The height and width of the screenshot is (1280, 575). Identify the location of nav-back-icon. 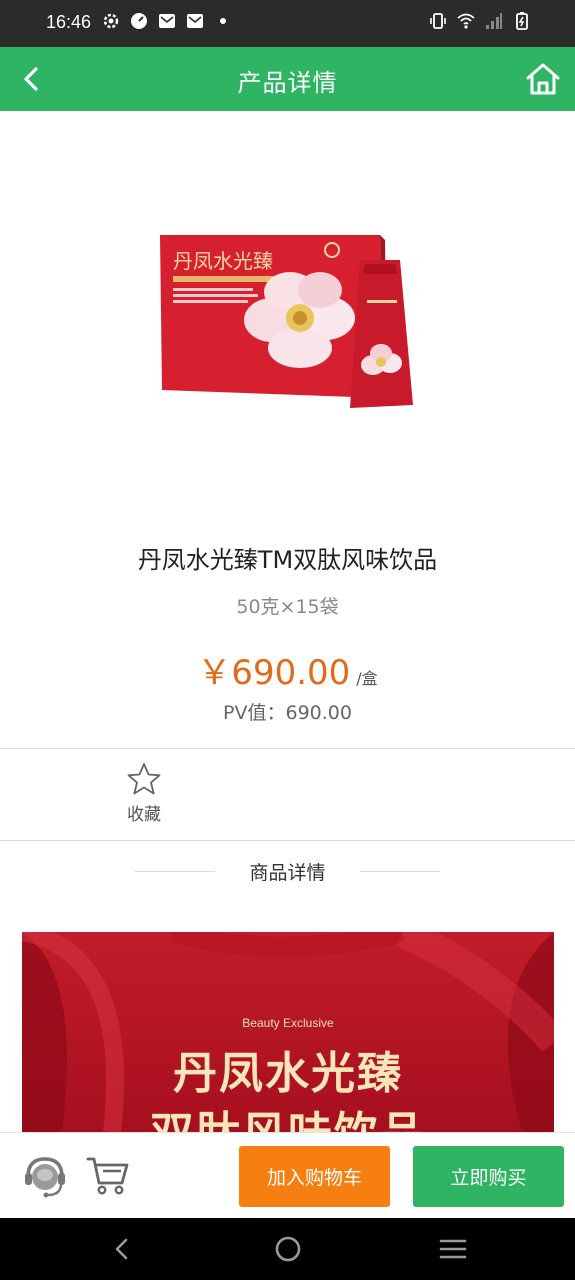
(122, 1249).